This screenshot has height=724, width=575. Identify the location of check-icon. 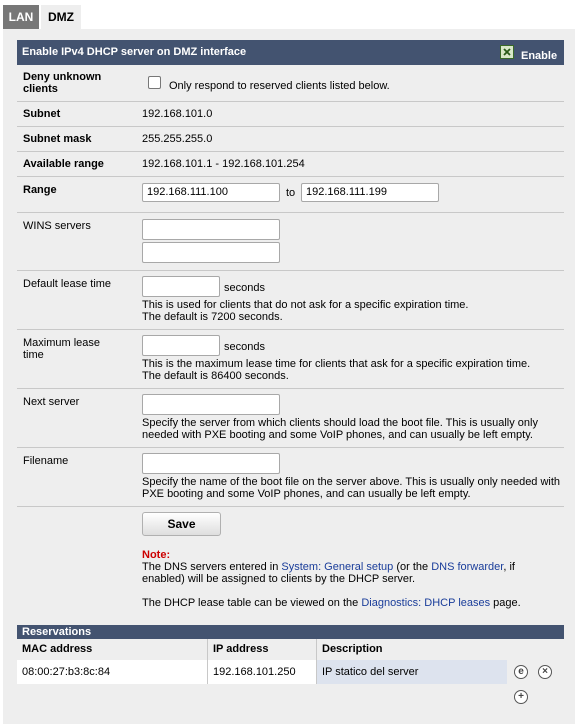
(507, 52).